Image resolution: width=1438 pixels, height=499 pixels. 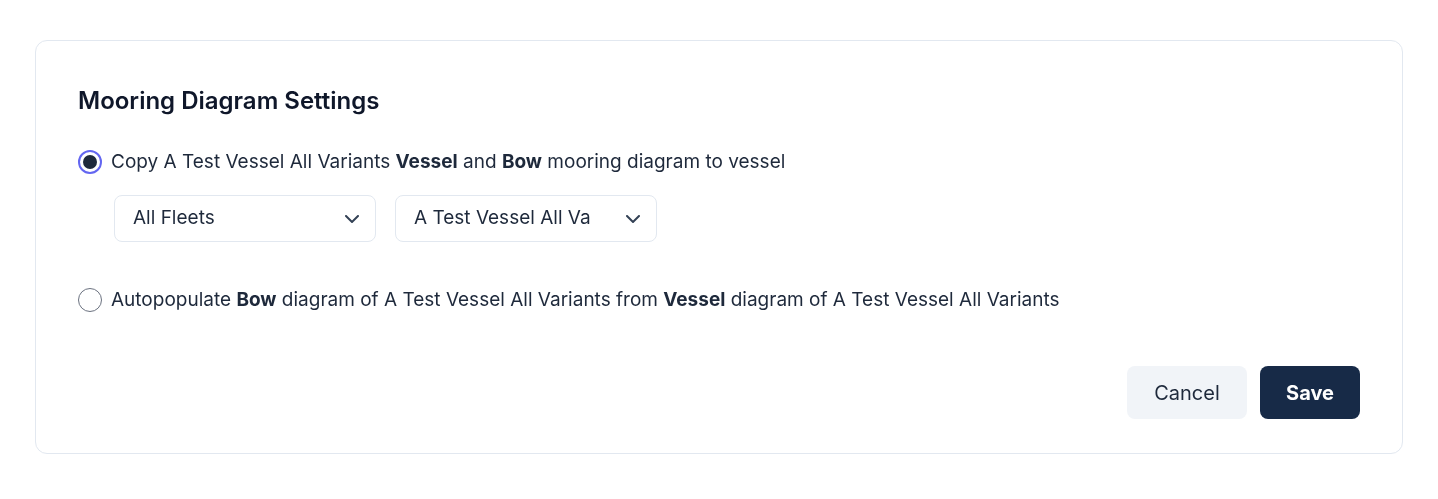 What do you see at coordinates (448, 162) in the screenshot?
I see `option-label: Copy A Test Vessel All Variants Vessel and Bow mooring diagram to vessel` at bounding box center [448, 162].